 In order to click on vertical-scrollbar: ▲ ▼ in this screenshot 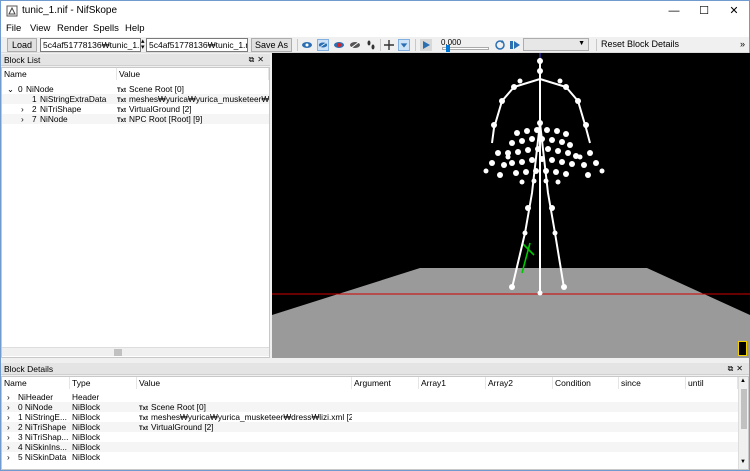, I will do `click(743, 423)`.